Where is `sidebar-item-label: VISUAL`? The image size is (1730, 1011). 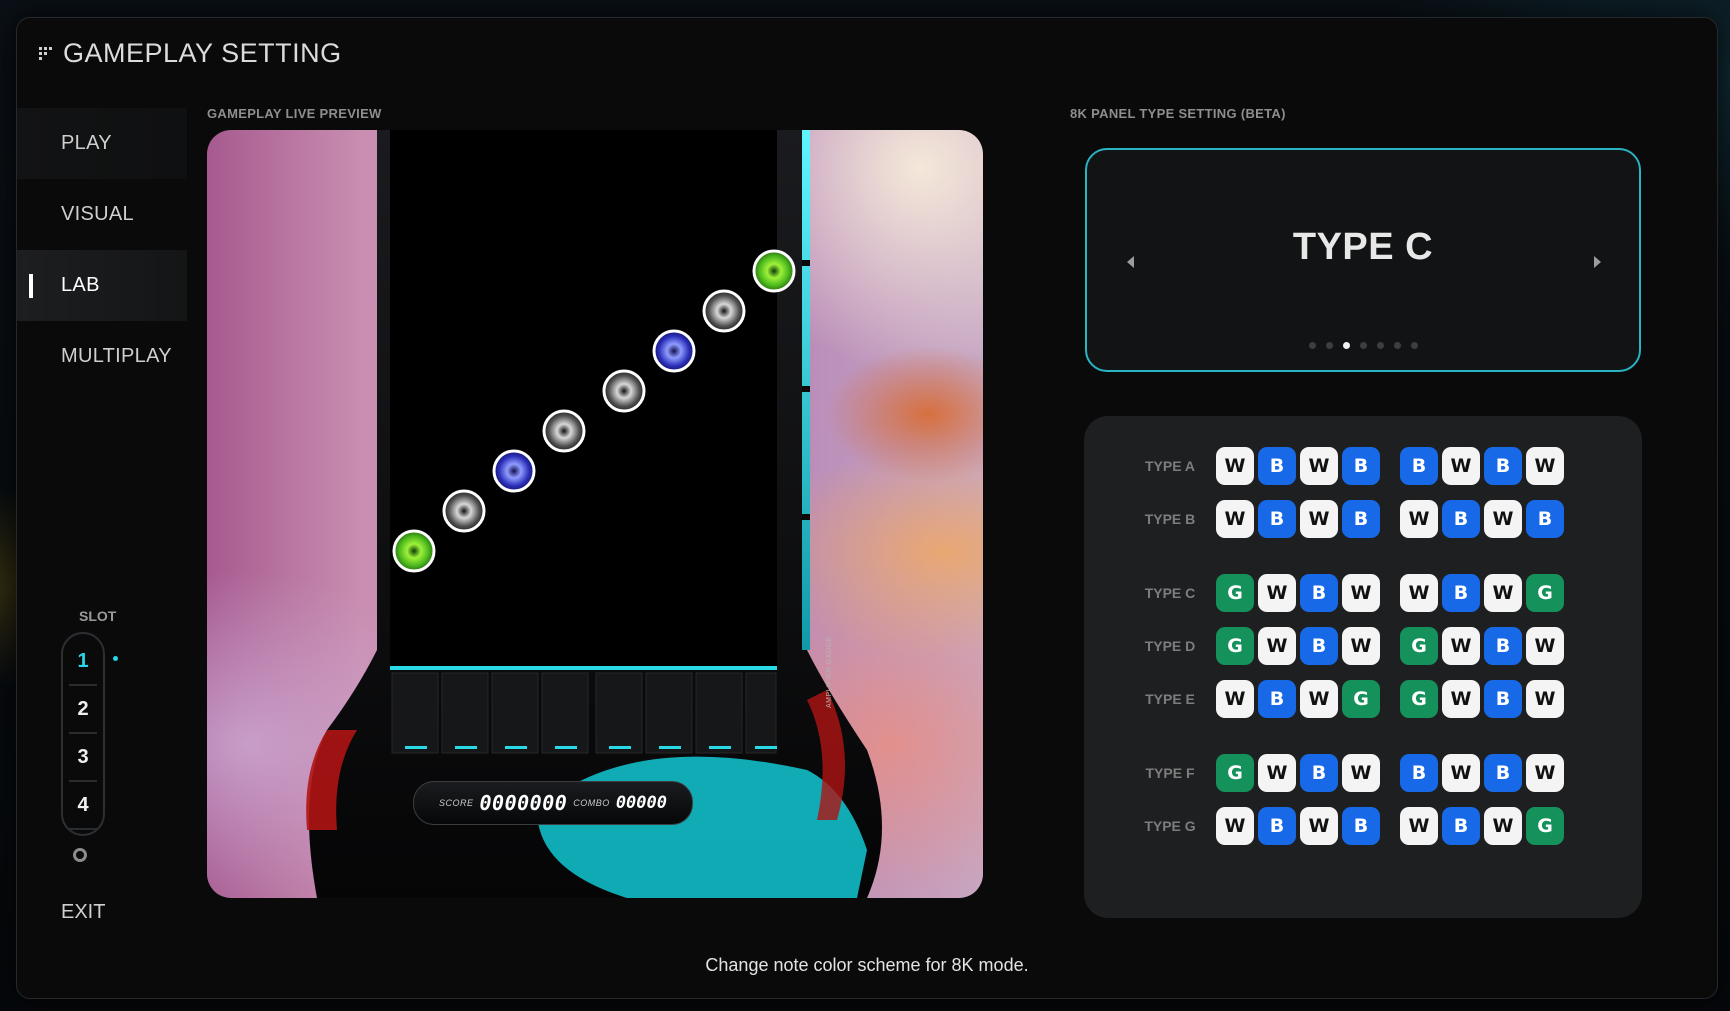
sidebar-item-label: VISUAL is located at coordinates (97, 214).